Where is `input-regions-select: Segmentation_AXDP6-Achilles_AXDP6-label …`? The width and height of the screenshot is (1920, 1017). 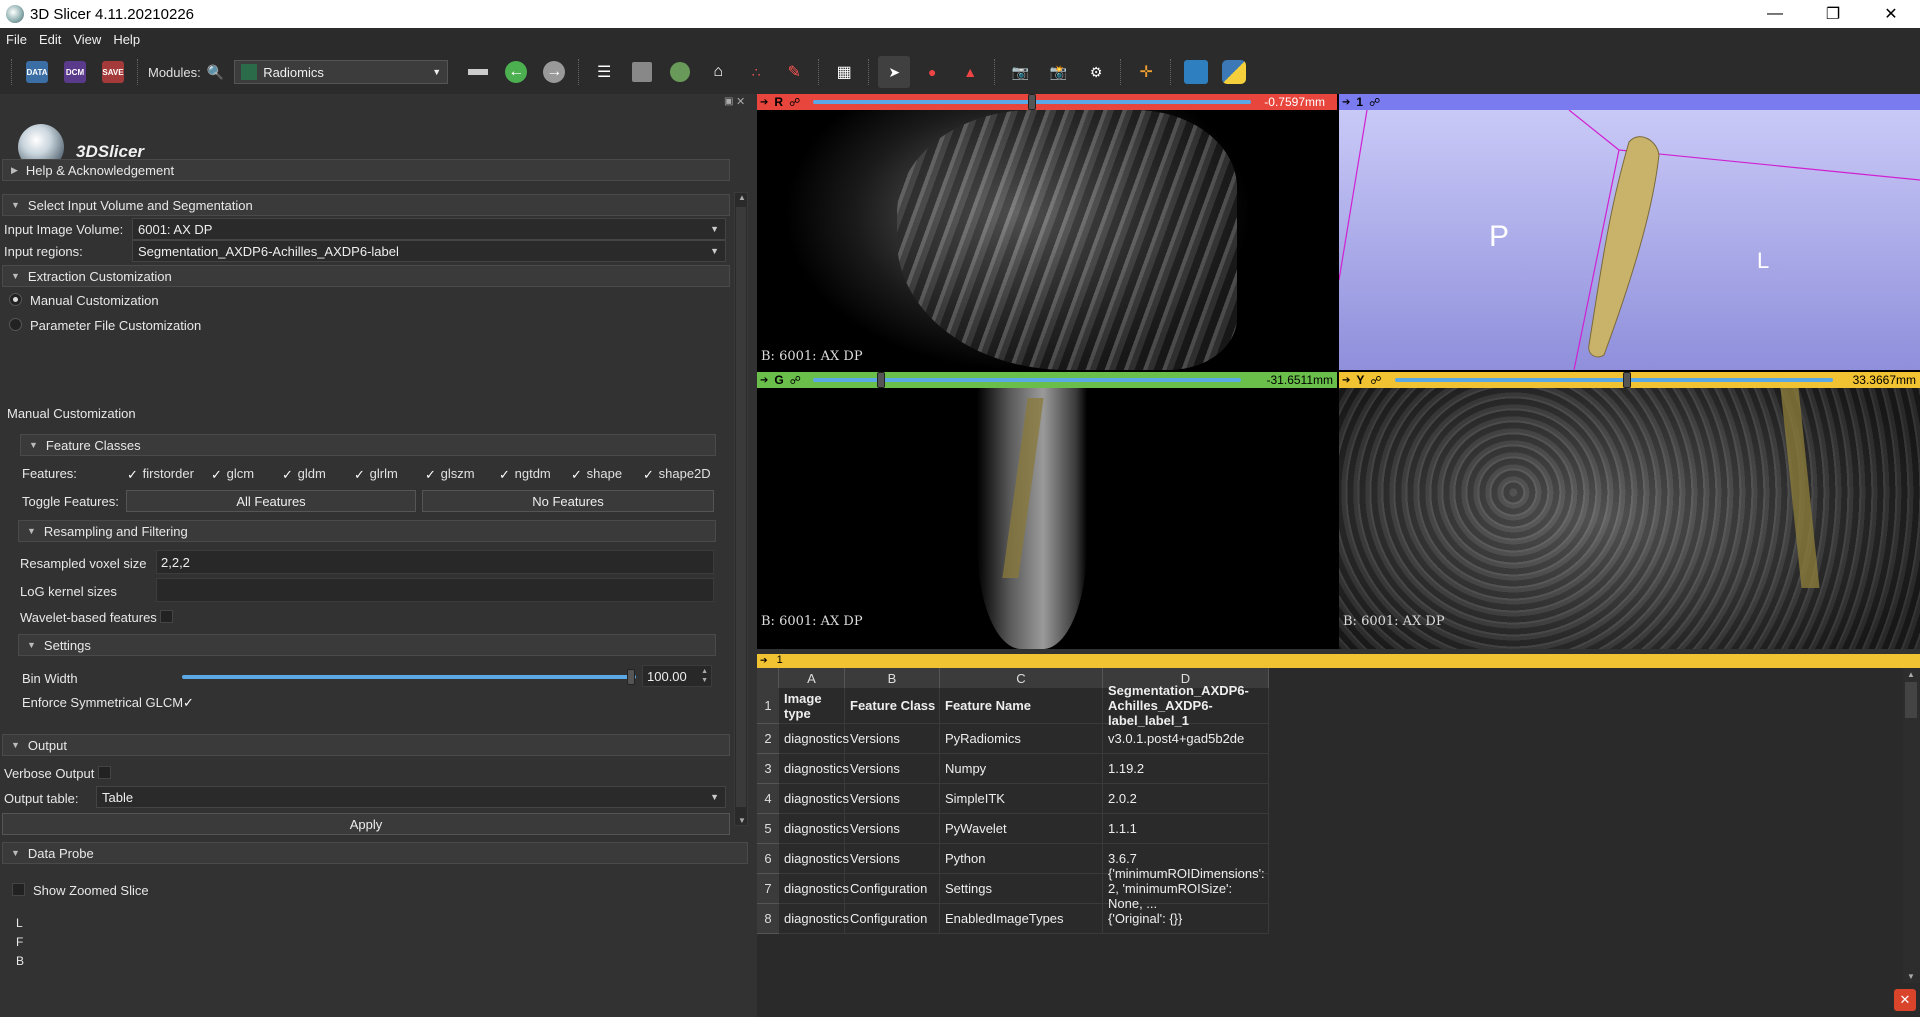
input-regions-select: Segmentation_AXDP6-Achilles_AXDP6-label … is located at coordinates (429, 251).